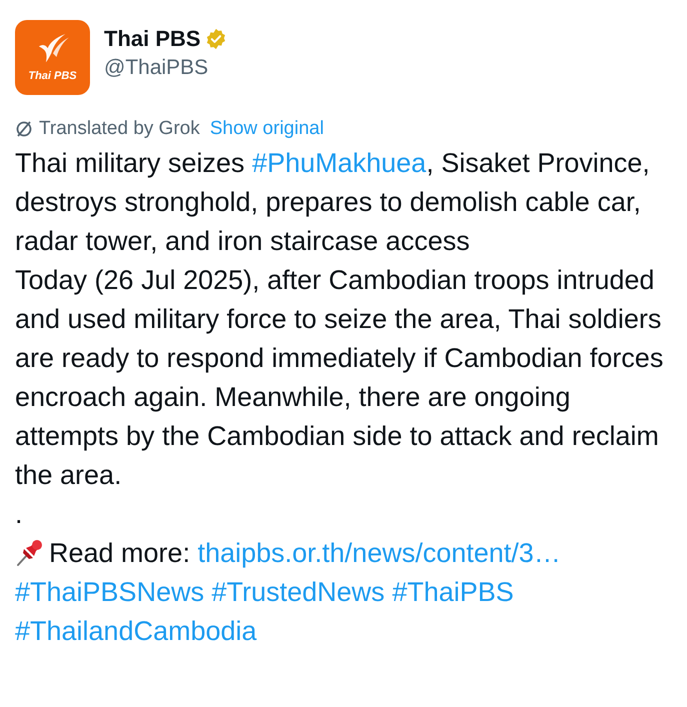 This screenshot has width=687, height=707. Describe the element at coordinates (30, 552) in the screenshot. I see `pushpin-icon` at that location.